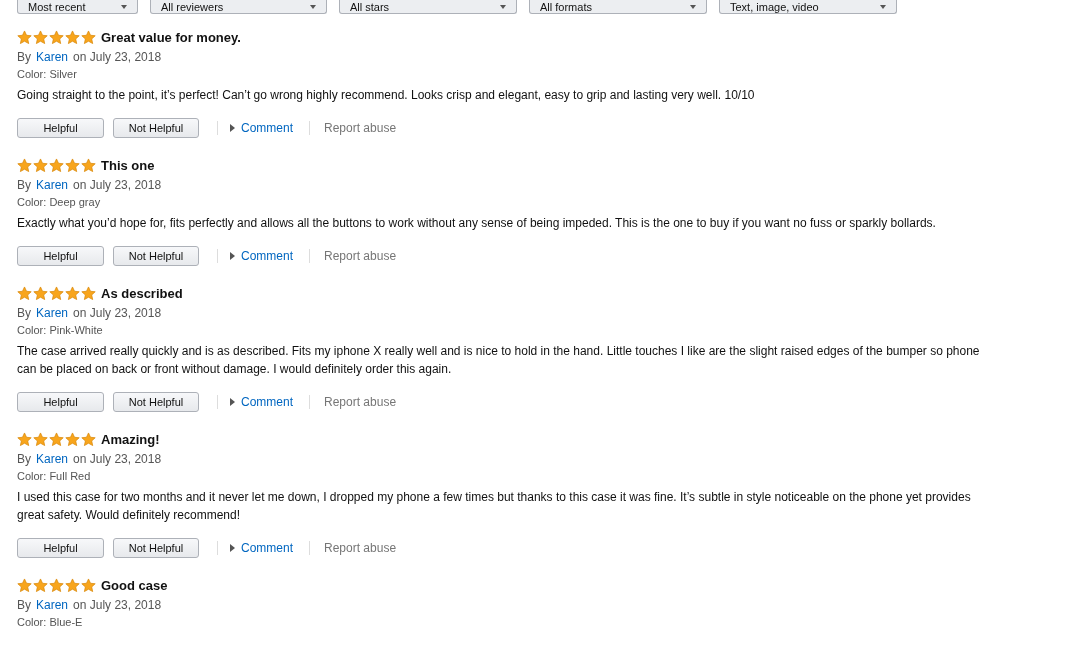 The width and height of the screenshot is (1080, 657). I want to click on filter-dropdown: Most recent, so click(77, 7).